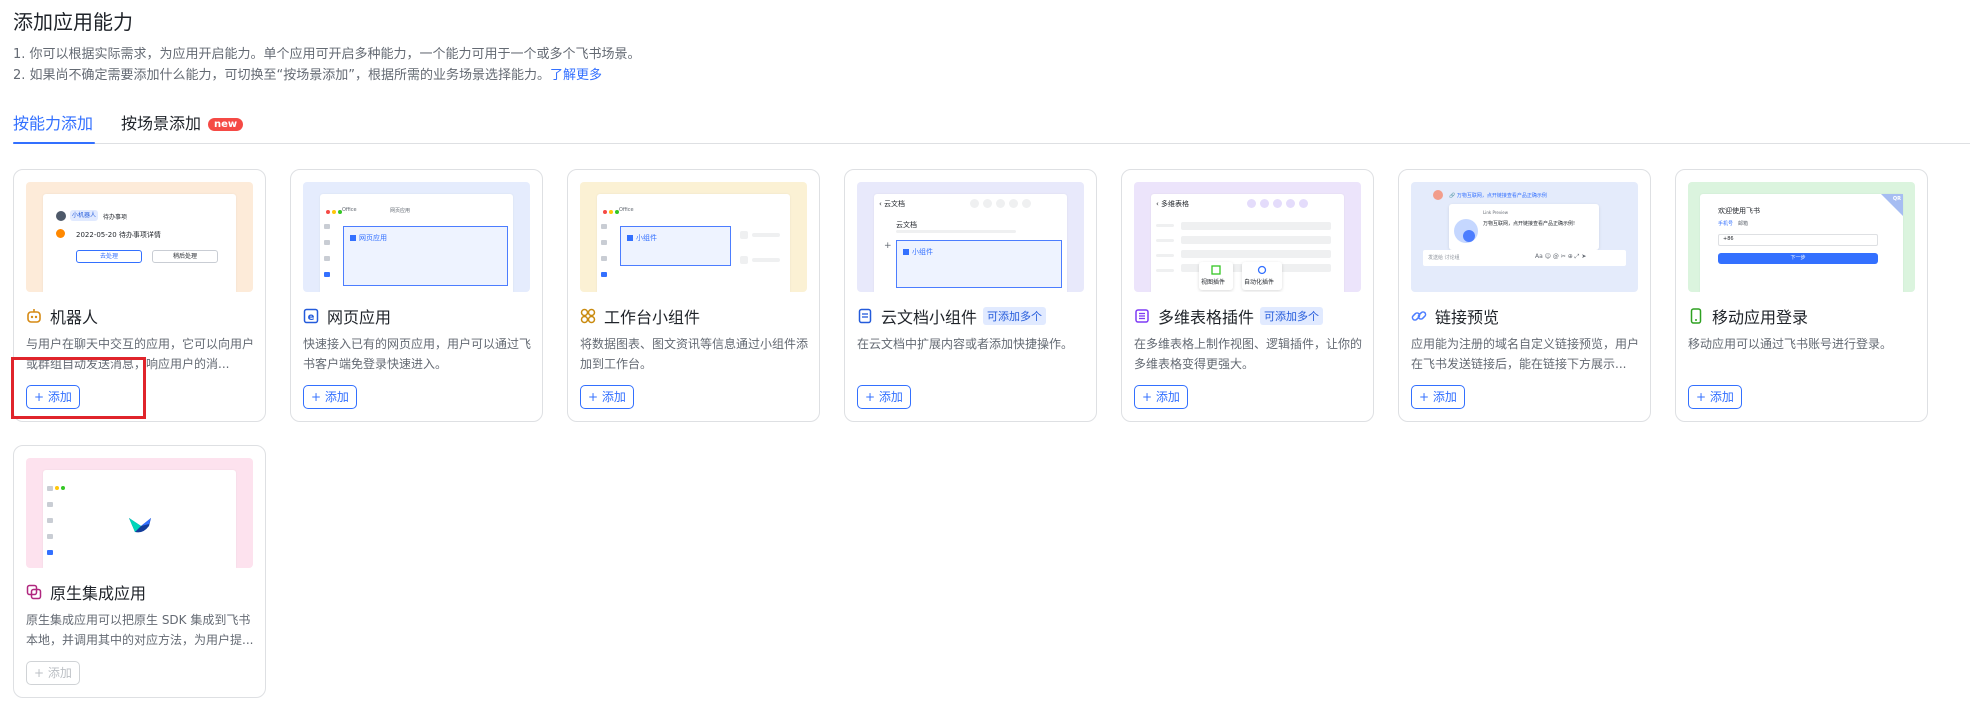 The width and height of the screenshot is (1970, 716). What do you see at coordinates (417, 354) in the screenshot?
I see `card-description: 快速接入已有的网页应用，用户可以通过飞书客户端免登录快速进入。` at bounding box center [417, 354].